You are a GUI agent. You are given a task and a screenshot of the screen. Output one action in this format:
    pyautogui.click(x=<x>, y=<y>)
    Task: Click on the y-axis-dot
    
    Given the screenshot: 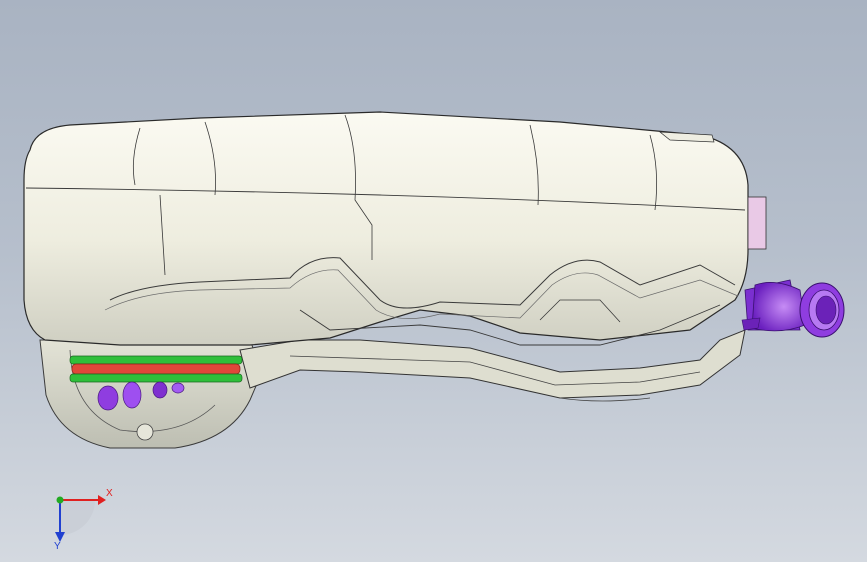 What is the action you would take?
    pyautogui.click(x=60, y=500)
    